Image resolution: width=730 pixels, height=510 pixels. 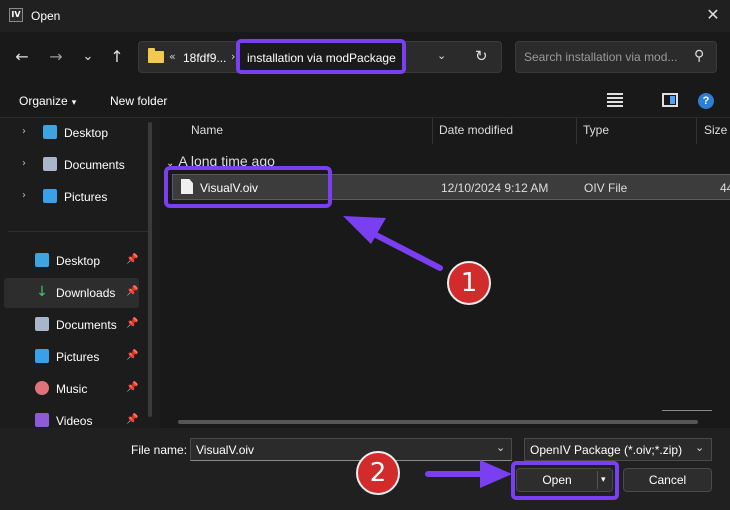 I want to click on quick-access-music: Music 📌, so click(x=71, y=389).